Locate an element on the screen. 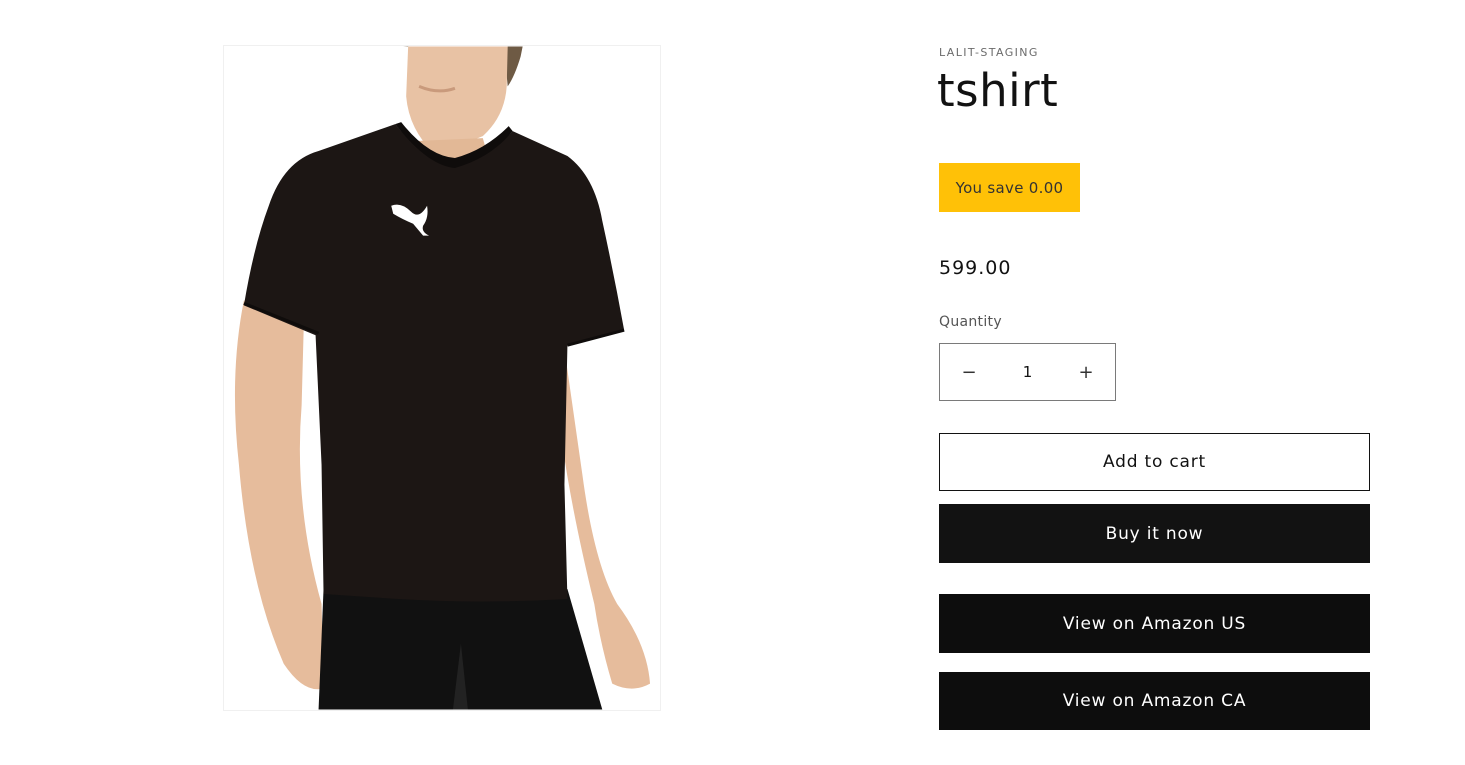 The width and height of the screenshot is (1465, 765). increase-quantity-button: + is located at coordinates (1086, 372).